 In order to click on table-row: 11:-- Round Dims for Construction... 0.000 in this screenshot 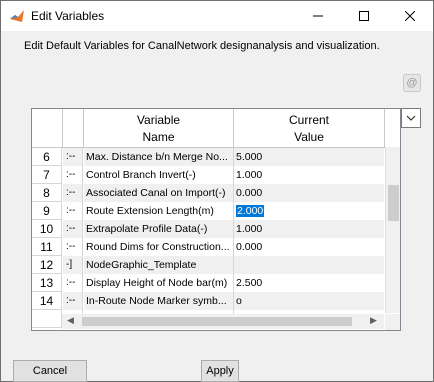, I will do `click(208, 247)`.